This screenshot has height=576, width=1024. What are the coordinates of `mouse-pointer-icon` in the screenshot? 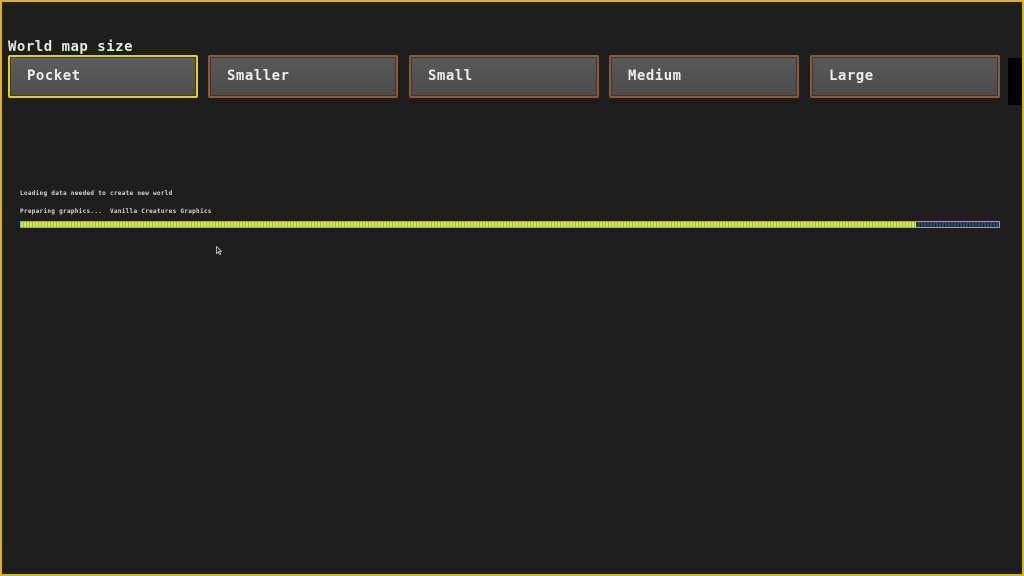 It's located at (219, 250).